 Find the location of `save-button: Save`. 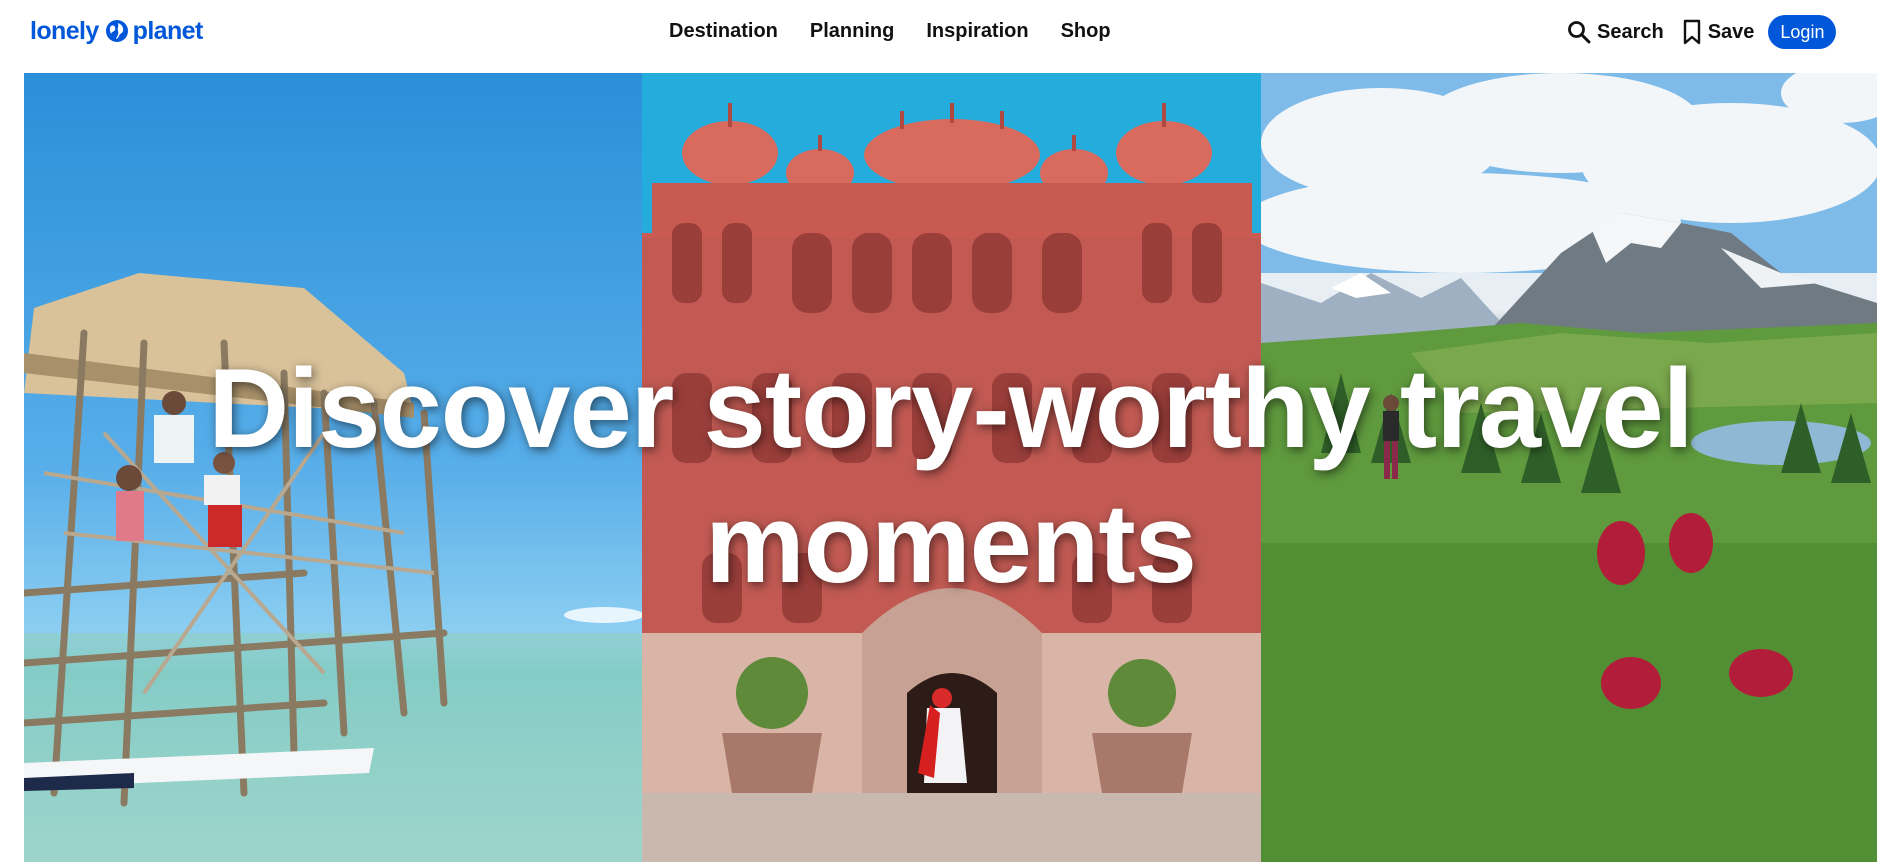

save-button: Save is located at coordinates (1718, 32).